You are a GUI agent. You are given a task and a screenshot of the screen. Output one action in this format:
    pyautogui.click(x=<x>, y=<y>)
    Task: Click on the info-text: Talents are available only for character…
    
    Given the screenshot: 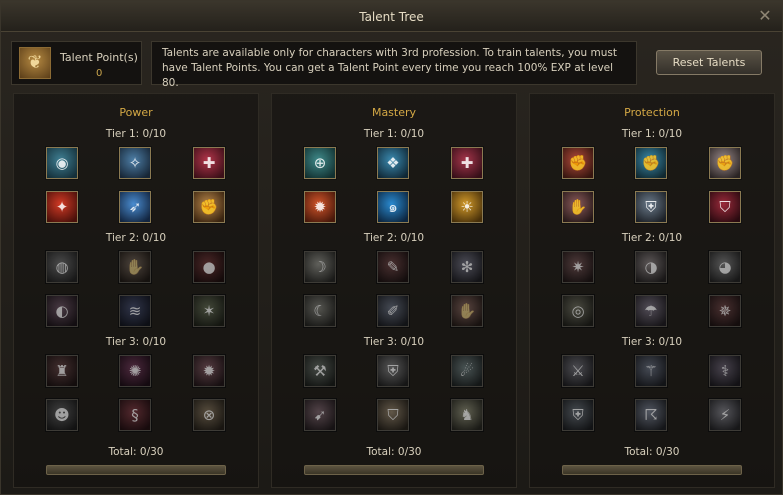 What is the action you would take?
    pyautogui.click(x=394, y=65)
    